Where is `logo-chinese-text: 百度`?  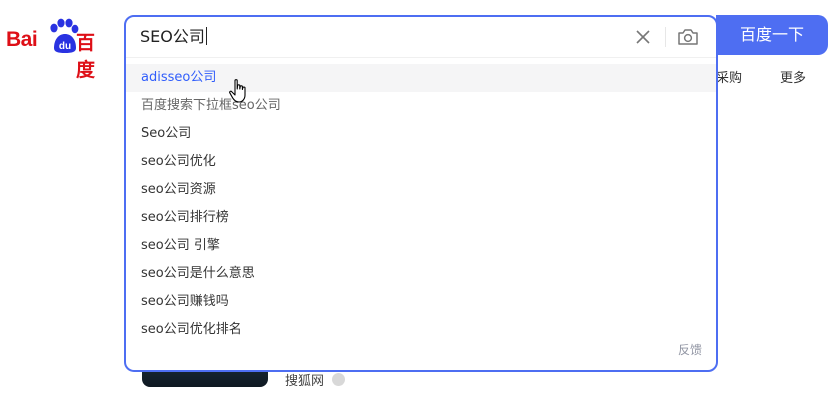 logo-chinese-text: 百度 is located at coordinates (85, 57).